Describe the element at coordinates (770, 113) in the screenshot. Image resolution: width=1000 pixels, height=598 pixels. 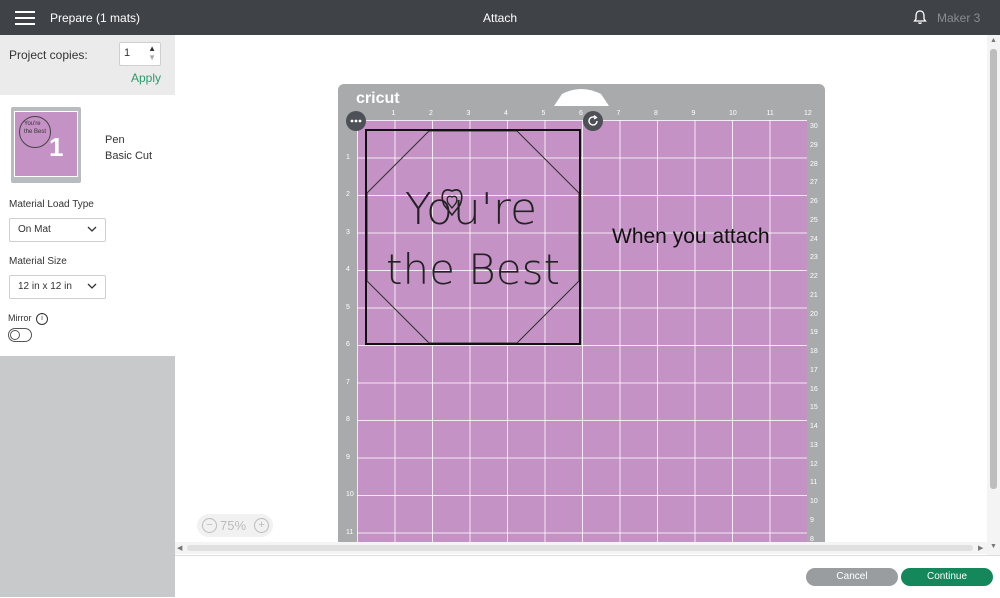
I see `ruler-top-tick: 11` at that location.